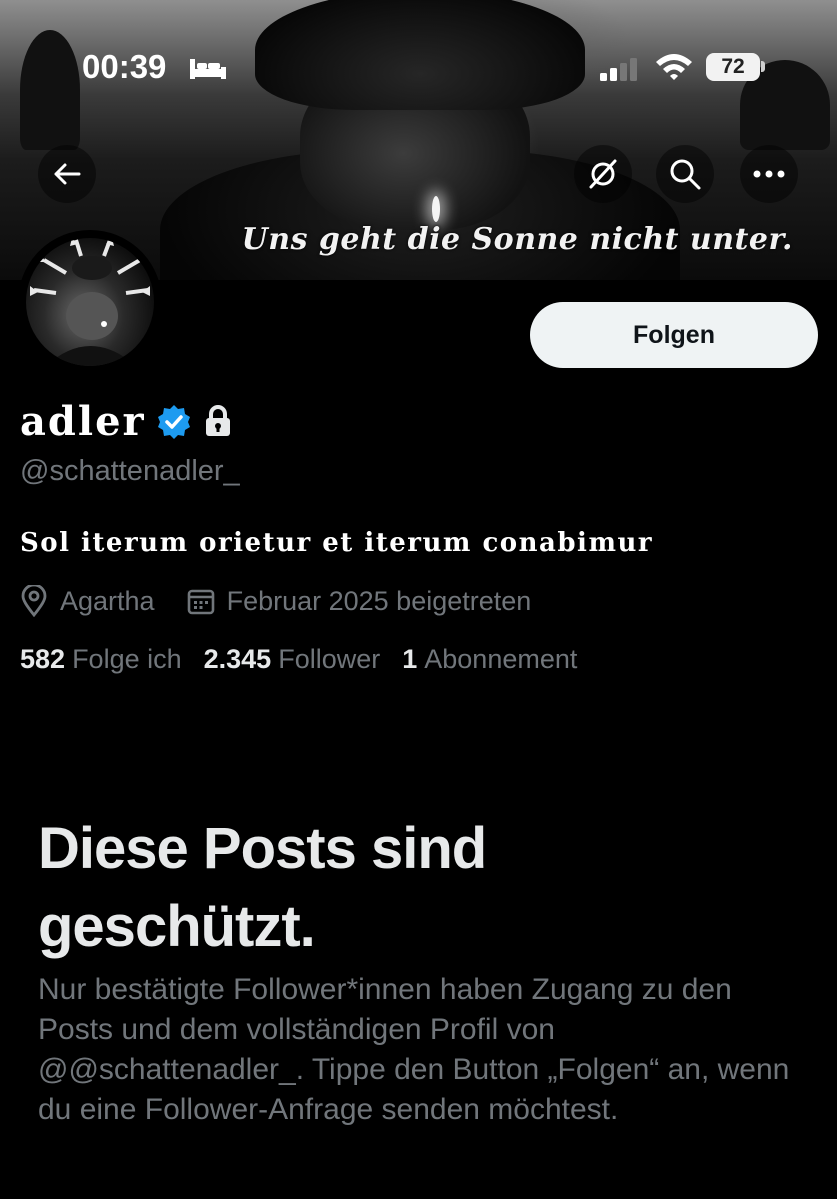 Image resolution: width=837 pixels, height=1199 pixels. I want to click on profile-meta: Agartha Februar 2025 beigetreten, so click(291, 601).